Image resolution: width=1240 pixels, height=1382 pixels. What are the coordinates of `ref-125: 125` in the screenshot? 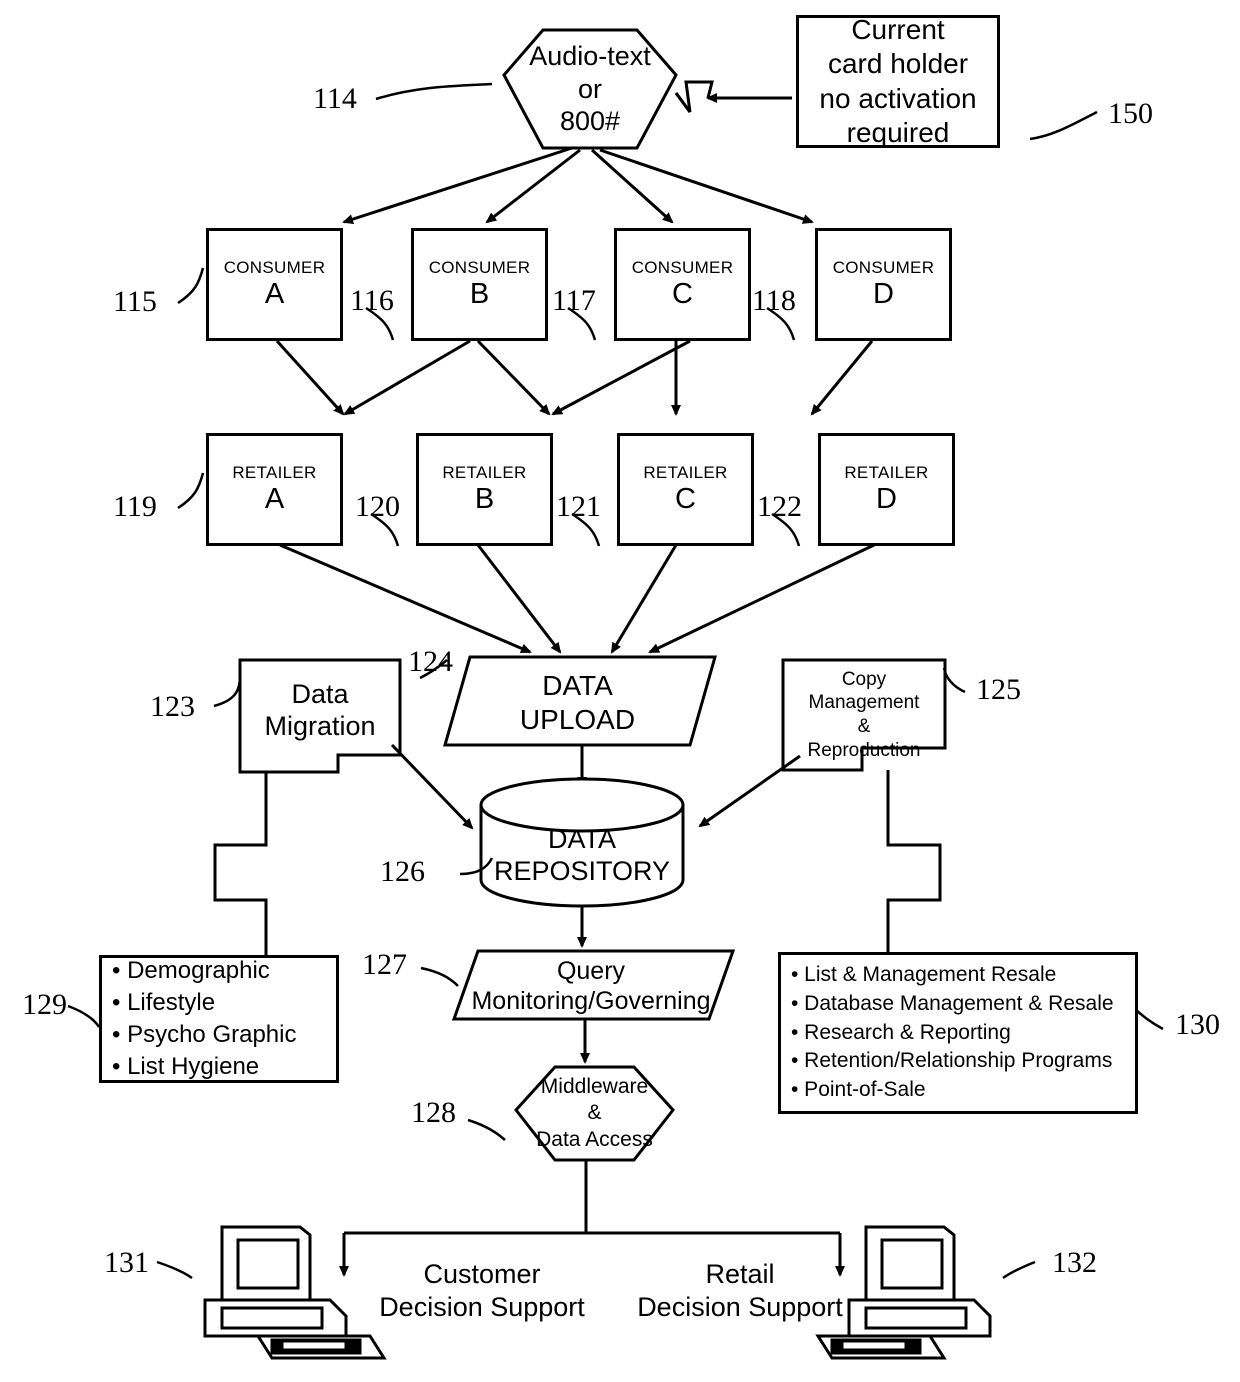 It's located at (998, 689).